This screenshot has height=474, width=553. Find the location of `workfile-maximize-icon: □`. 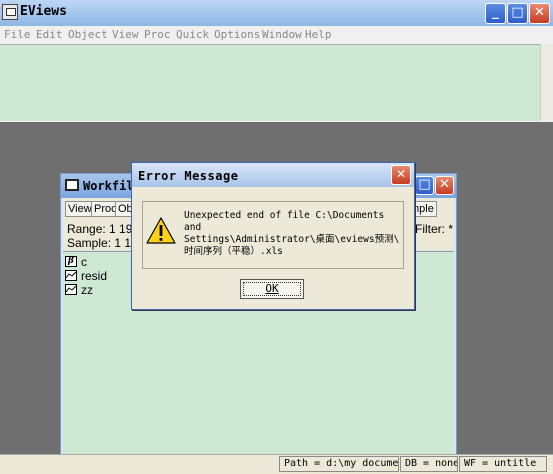

workfile-maximize-icon: □ is located at coordinates (424, 185).